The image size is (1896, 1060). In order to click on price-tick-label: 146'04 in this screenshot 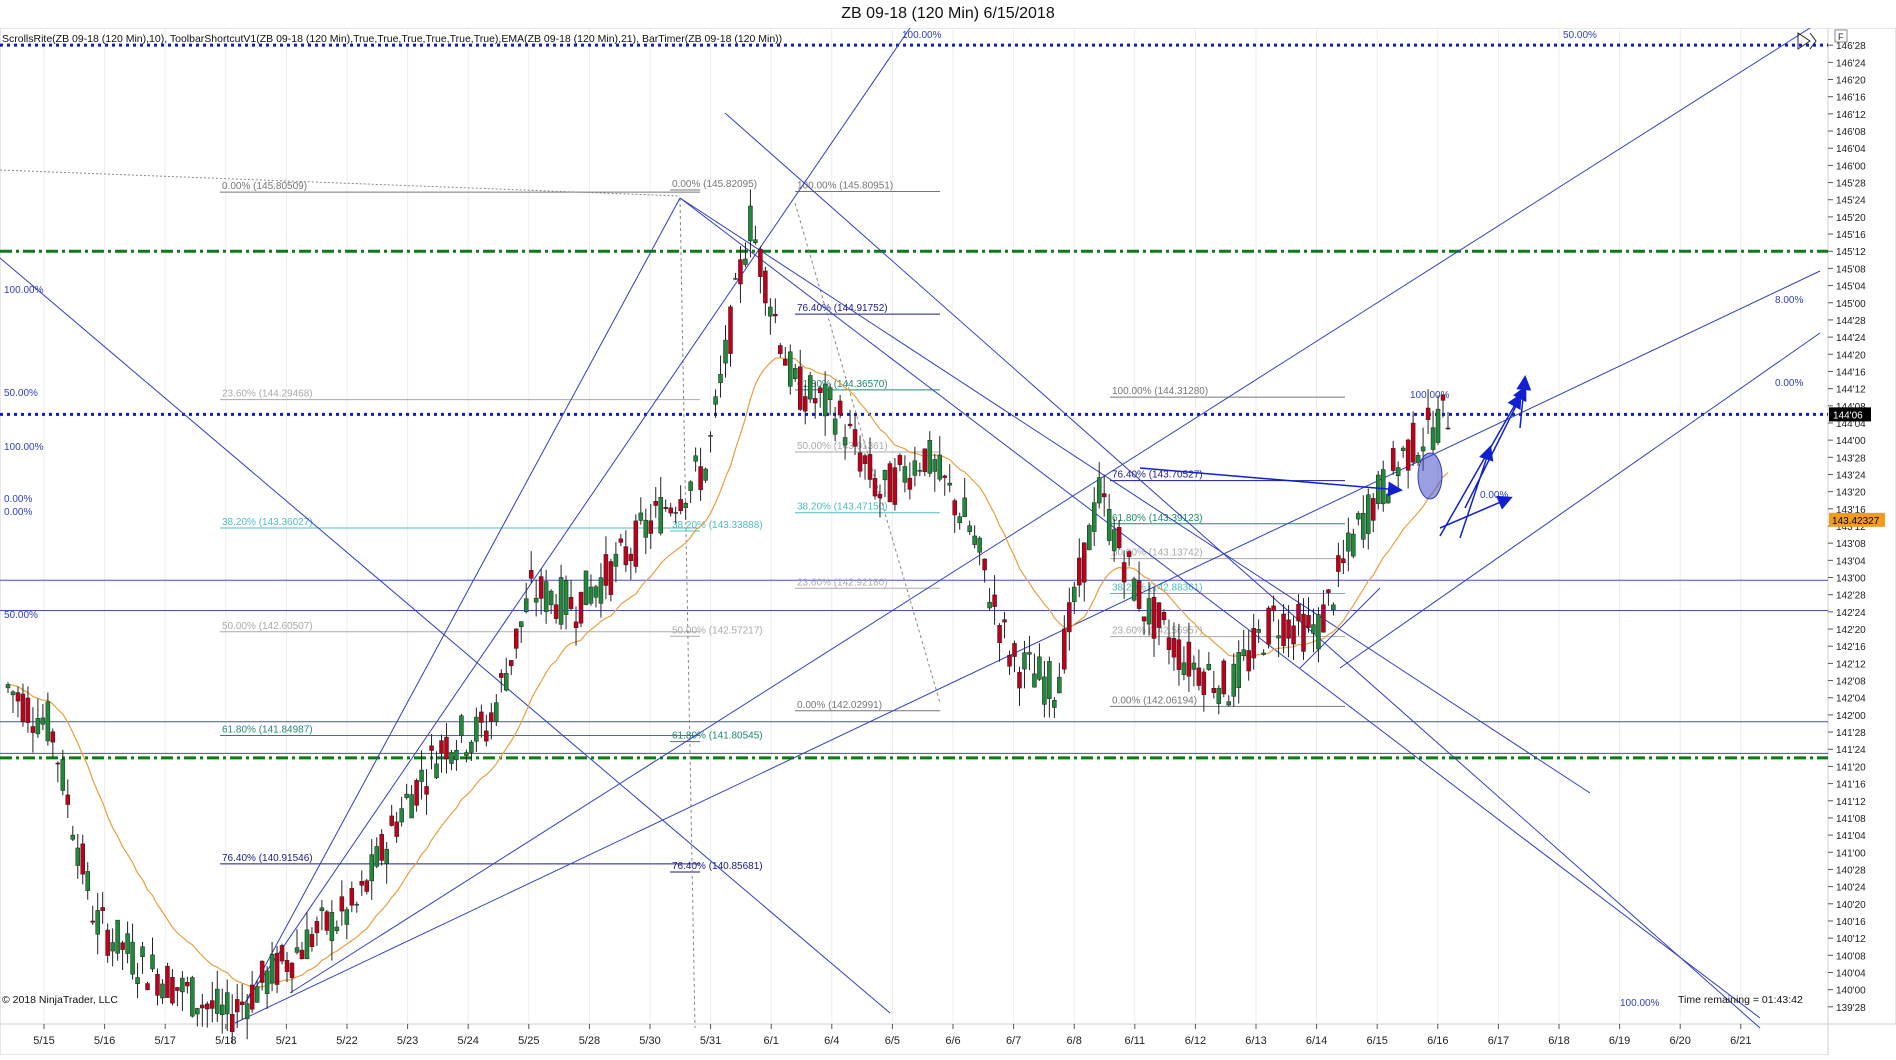, I will do `click(1851, 149)`.